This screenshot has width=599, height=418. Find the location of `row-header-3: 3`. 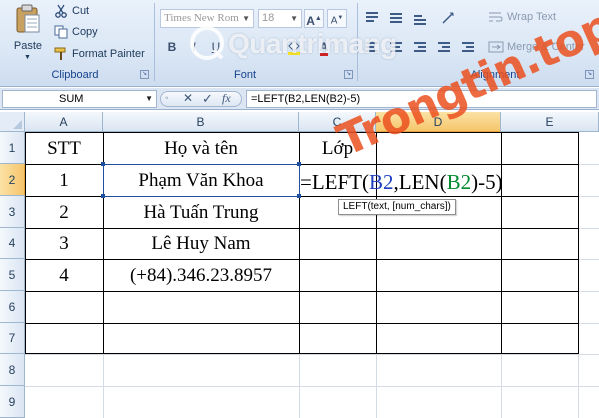

row-header-3: 3 is located at coordinates (12, 212).